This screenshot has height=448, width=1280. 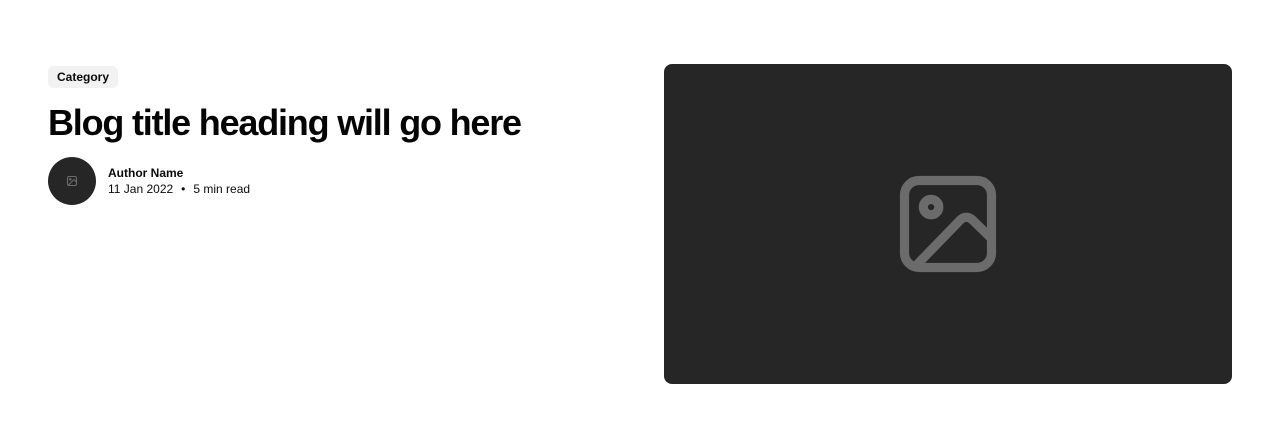 I want to click on blog-title: Blog title heading will go here, so click(x=285, y=122).